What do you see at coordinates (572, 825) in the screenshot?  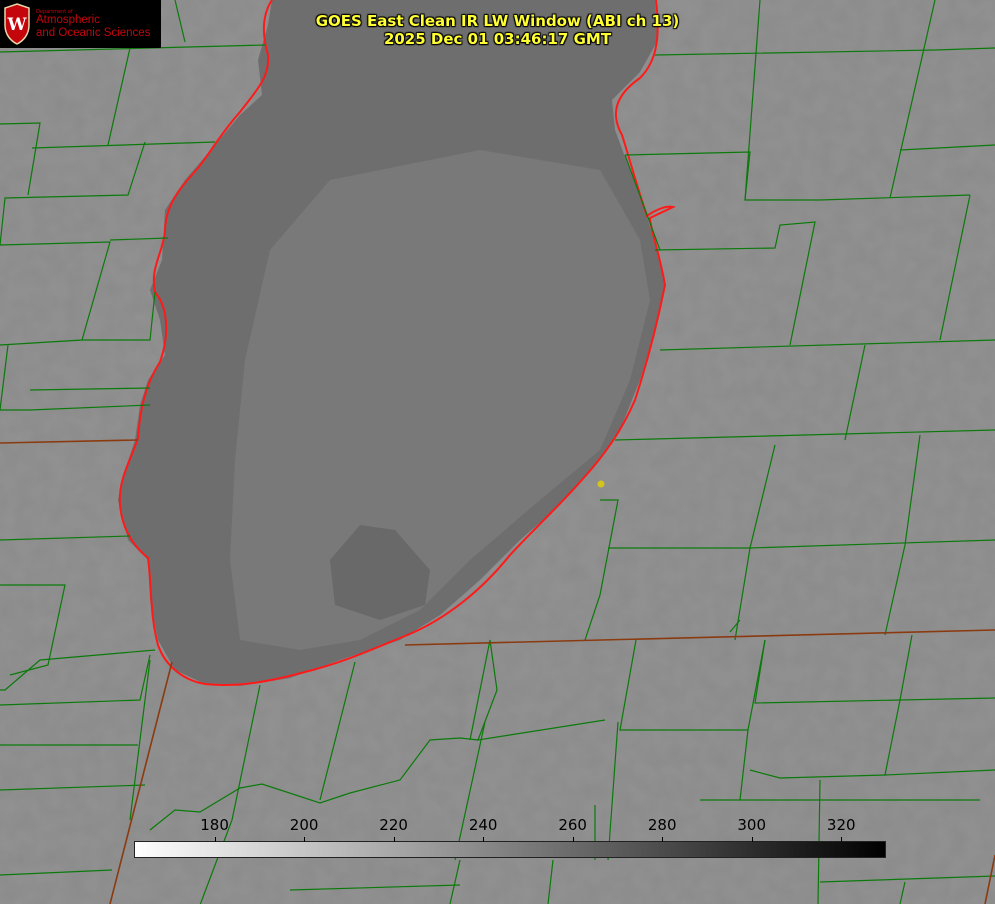 I see `colorbar-tick-label: 260` at bounding box center [572, 825].